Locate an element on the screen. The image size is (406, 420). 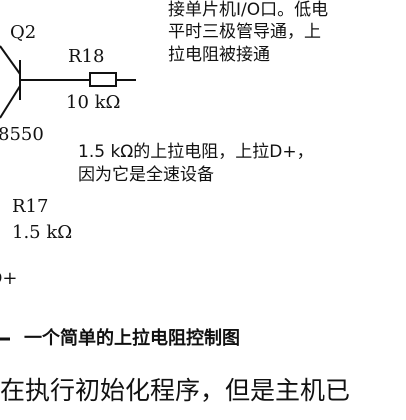
top-note-line-3: 拉电阻被接通 is located at coordinates (219, 55).